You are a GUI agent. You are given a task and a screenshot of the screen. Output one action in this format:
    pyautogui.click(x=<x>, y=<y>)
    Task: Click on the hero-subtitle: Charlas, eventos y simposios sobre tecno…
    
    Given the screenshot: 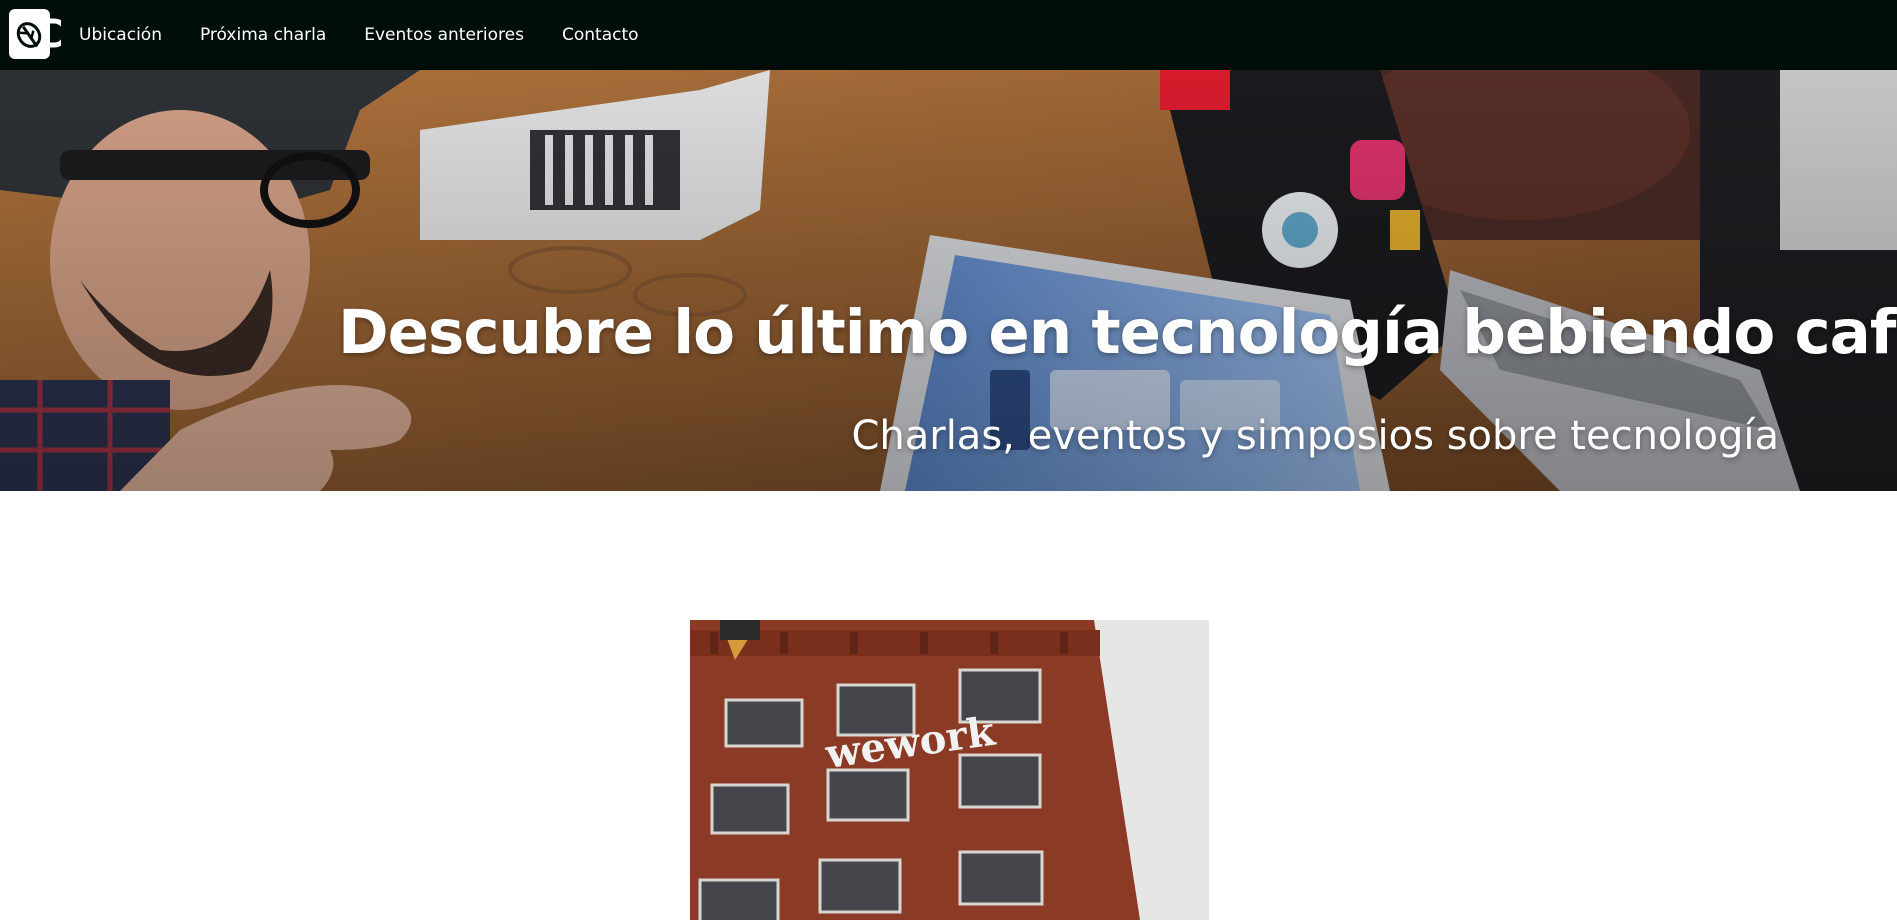 What is the action you would take?
    pyautogui.click(x=1315, y=436)
    